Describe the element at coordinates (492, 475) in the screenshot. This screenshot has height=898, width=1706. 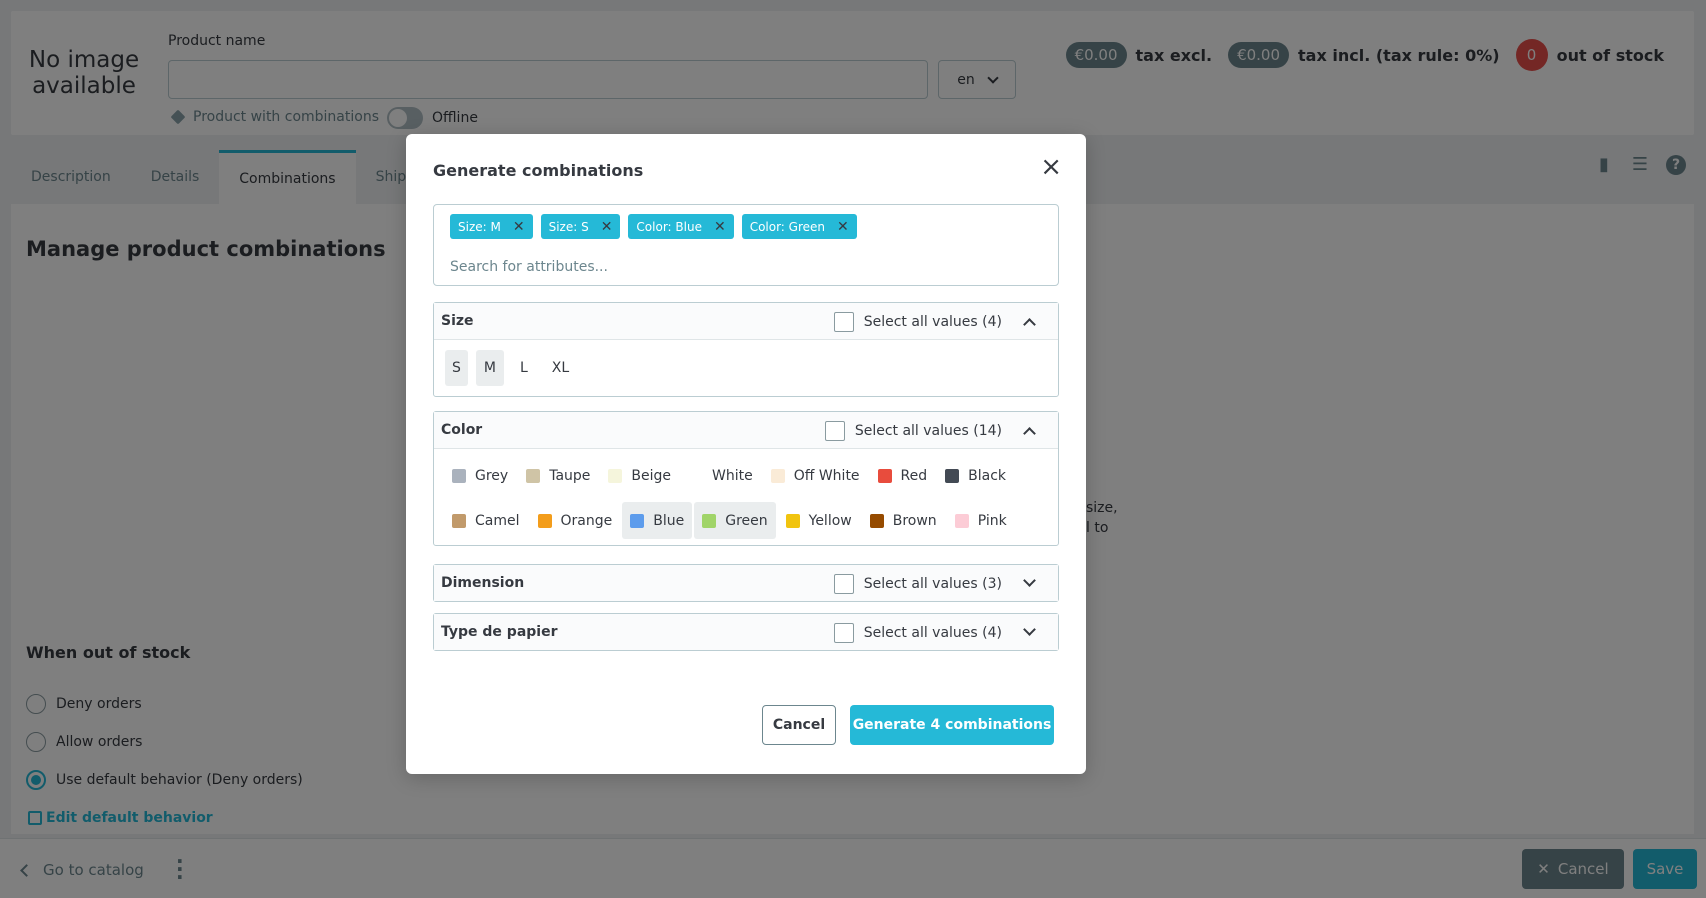
I see `color-value-label: Grey` at that location.